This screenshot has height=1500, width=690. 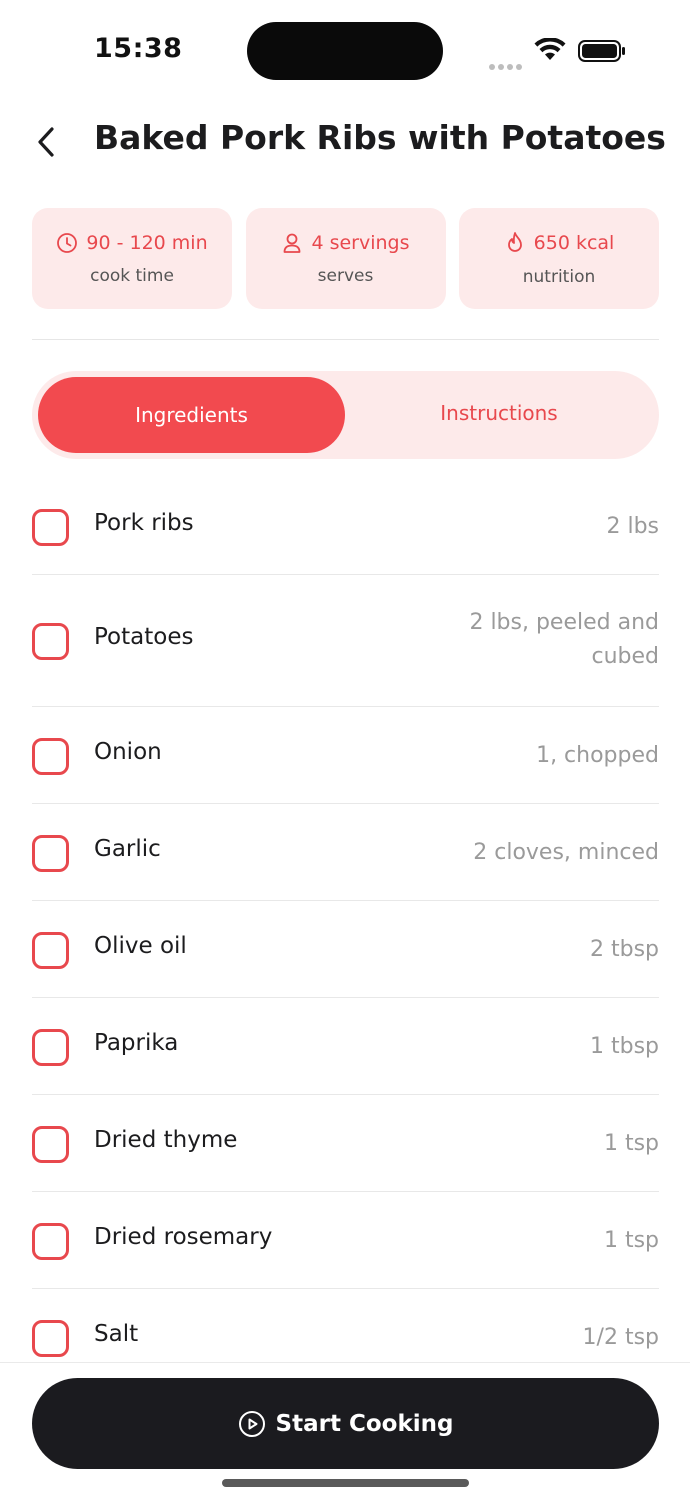 What do you see at coordinates (632, 526) in the screenshot?
I see `ingredient-amount: 2 lbs` at bounding box center [632, 526].